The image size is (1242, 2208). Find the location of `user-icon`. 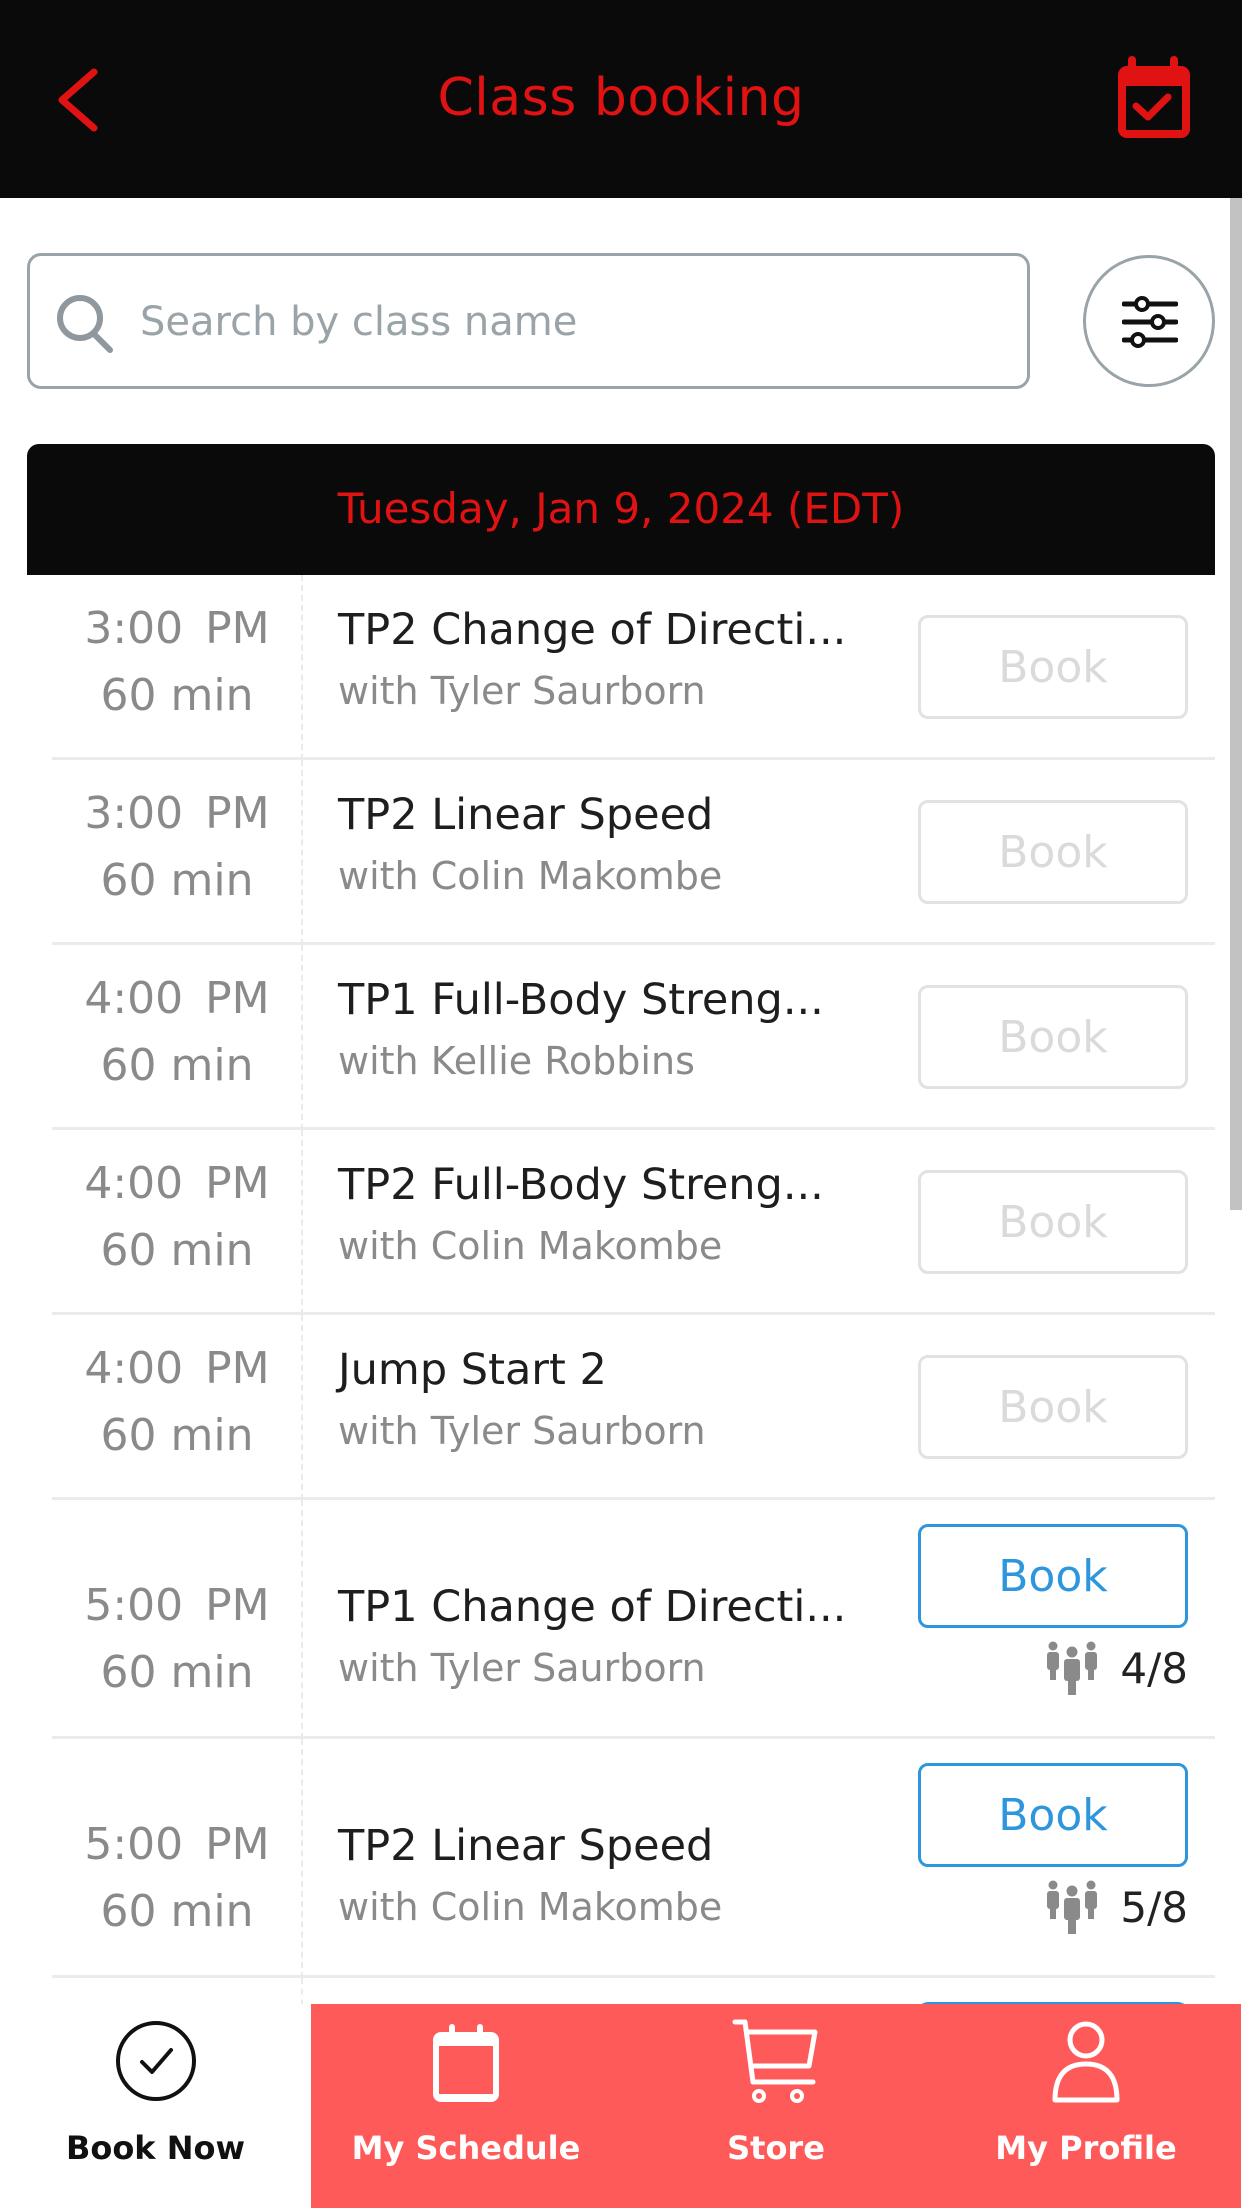

user-icon is located at coordinates (1086, 2062).